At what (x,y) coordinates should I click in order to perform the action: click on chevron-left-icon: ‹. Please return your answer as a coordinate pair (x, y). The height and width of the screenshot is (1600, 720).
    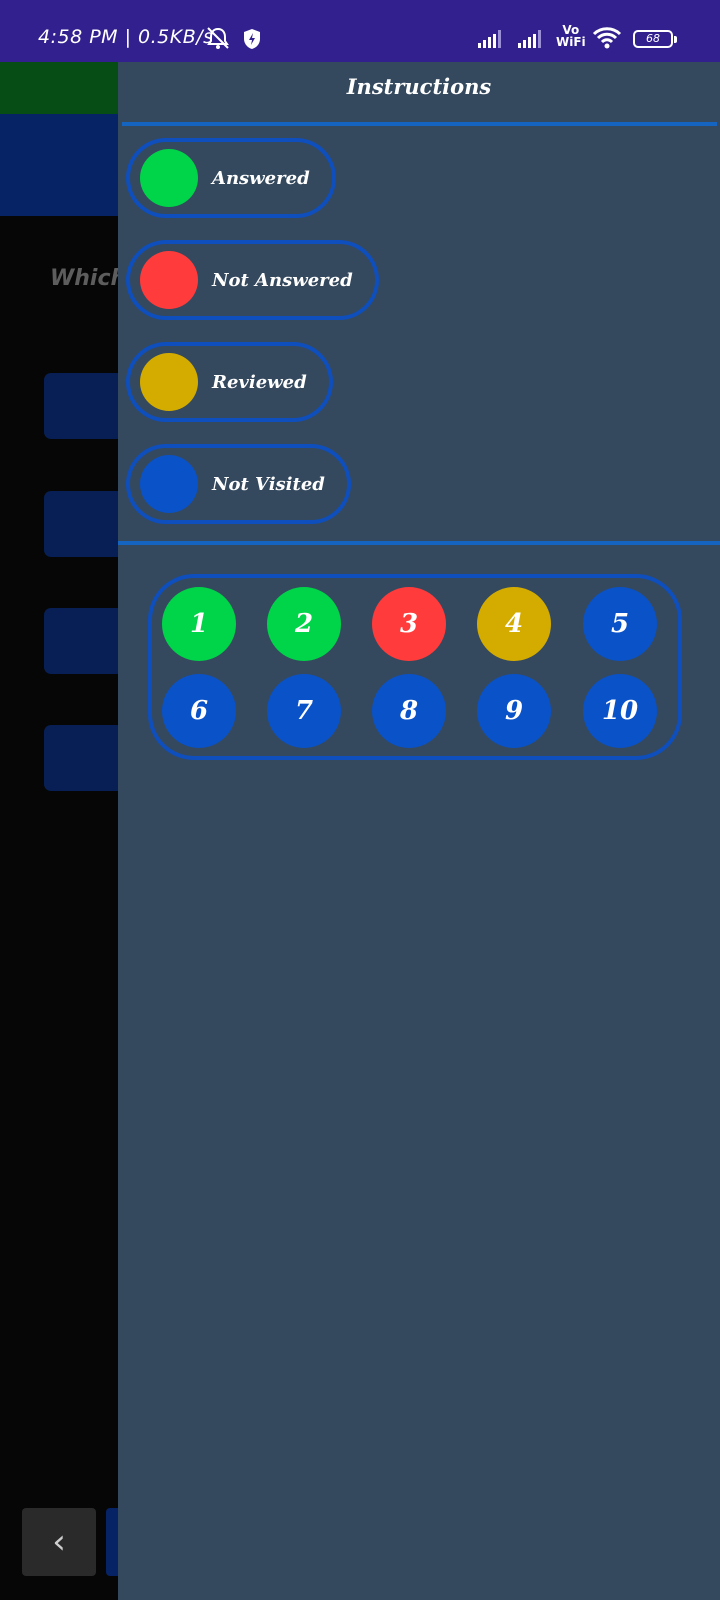
    Looking at the image, I should click on (59, 1542).